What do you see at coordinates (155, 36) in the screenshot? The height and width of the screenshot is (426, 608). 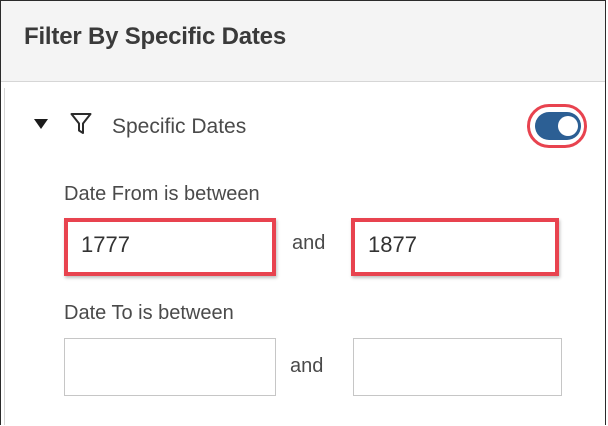 I see `panel-title: Filter By Specific Dates` at bounding box center [155, 36].